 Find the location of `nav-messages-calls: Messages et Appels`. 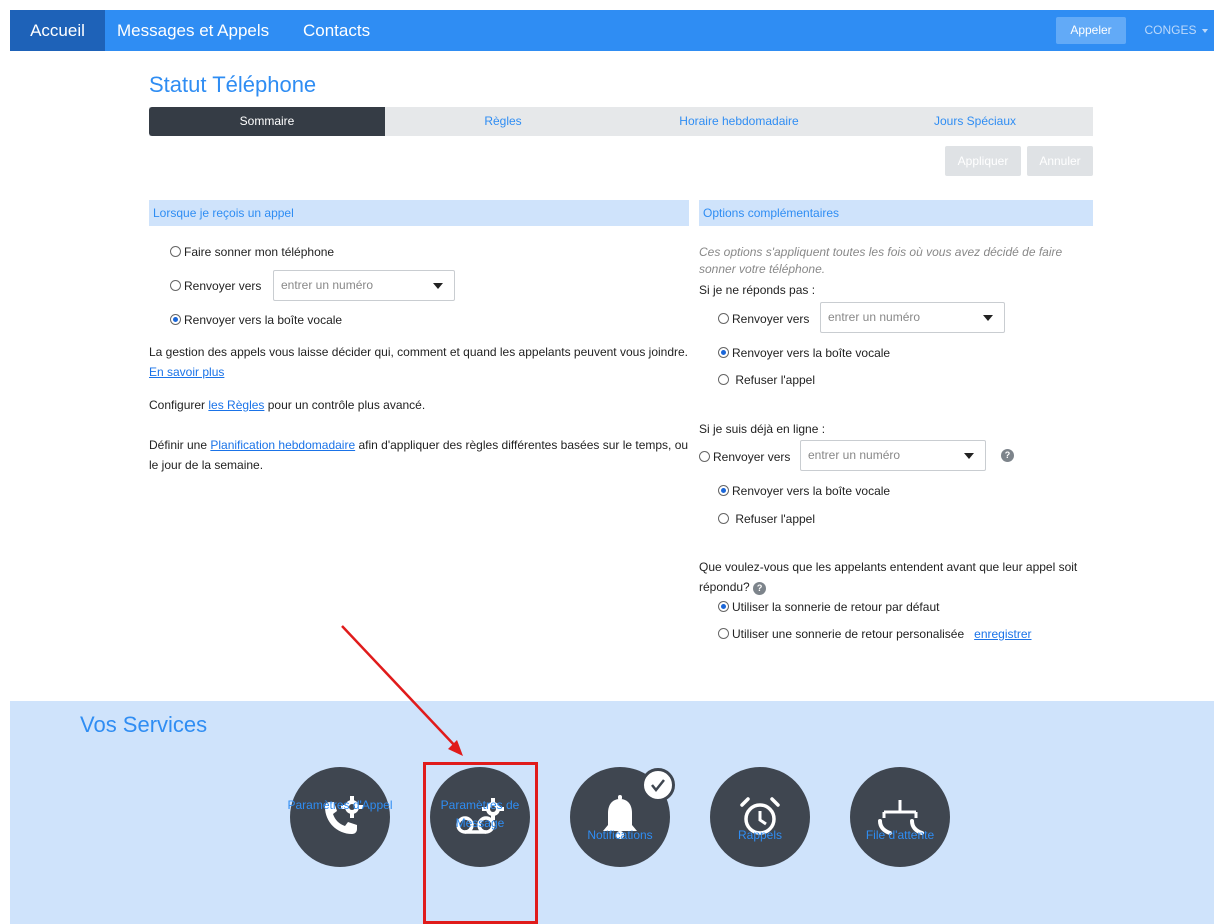

nav-messages-calls: Messages et Appels is located at coordinates (193, 30).